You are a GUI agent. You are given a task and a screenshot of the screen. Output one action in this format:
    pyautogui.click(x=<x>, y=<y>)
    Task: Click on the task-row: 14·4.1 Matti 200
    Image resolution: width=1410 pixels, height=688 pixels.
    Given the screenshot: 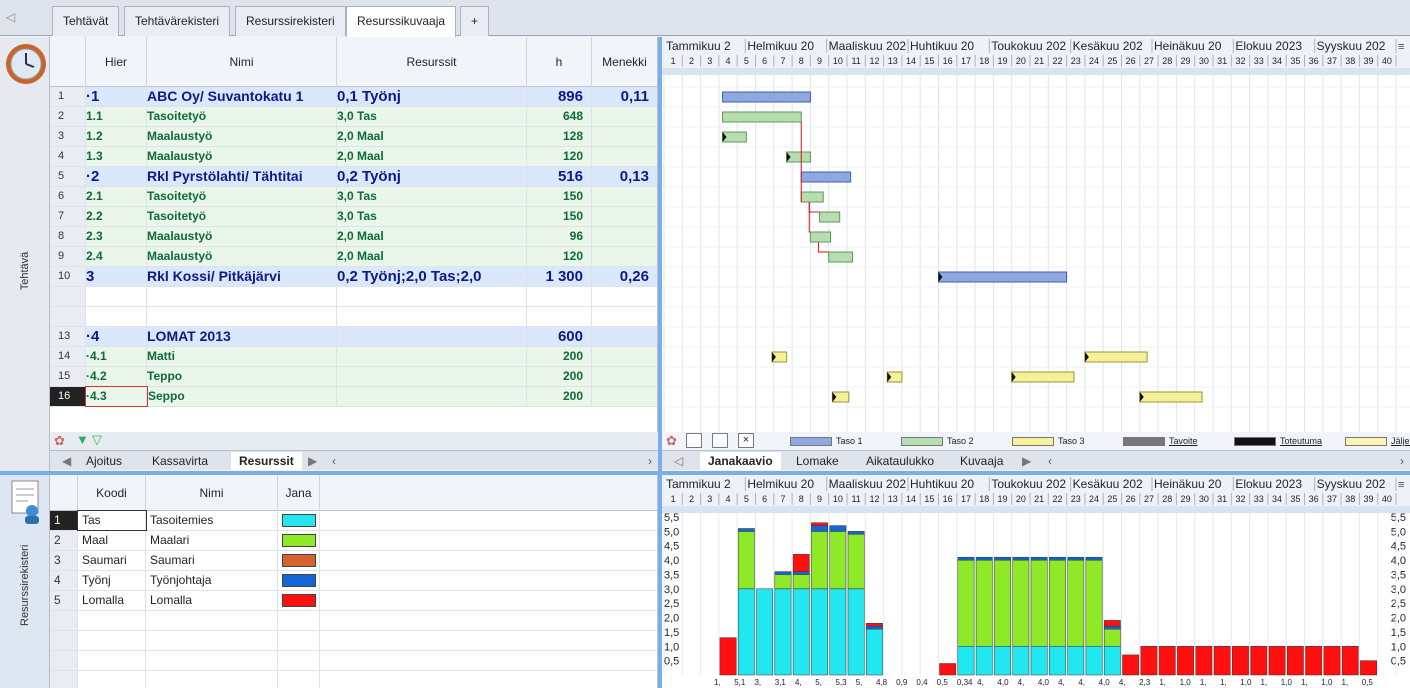 What is the action you would take?
    pyautogui.click(x=353, y=357)
    